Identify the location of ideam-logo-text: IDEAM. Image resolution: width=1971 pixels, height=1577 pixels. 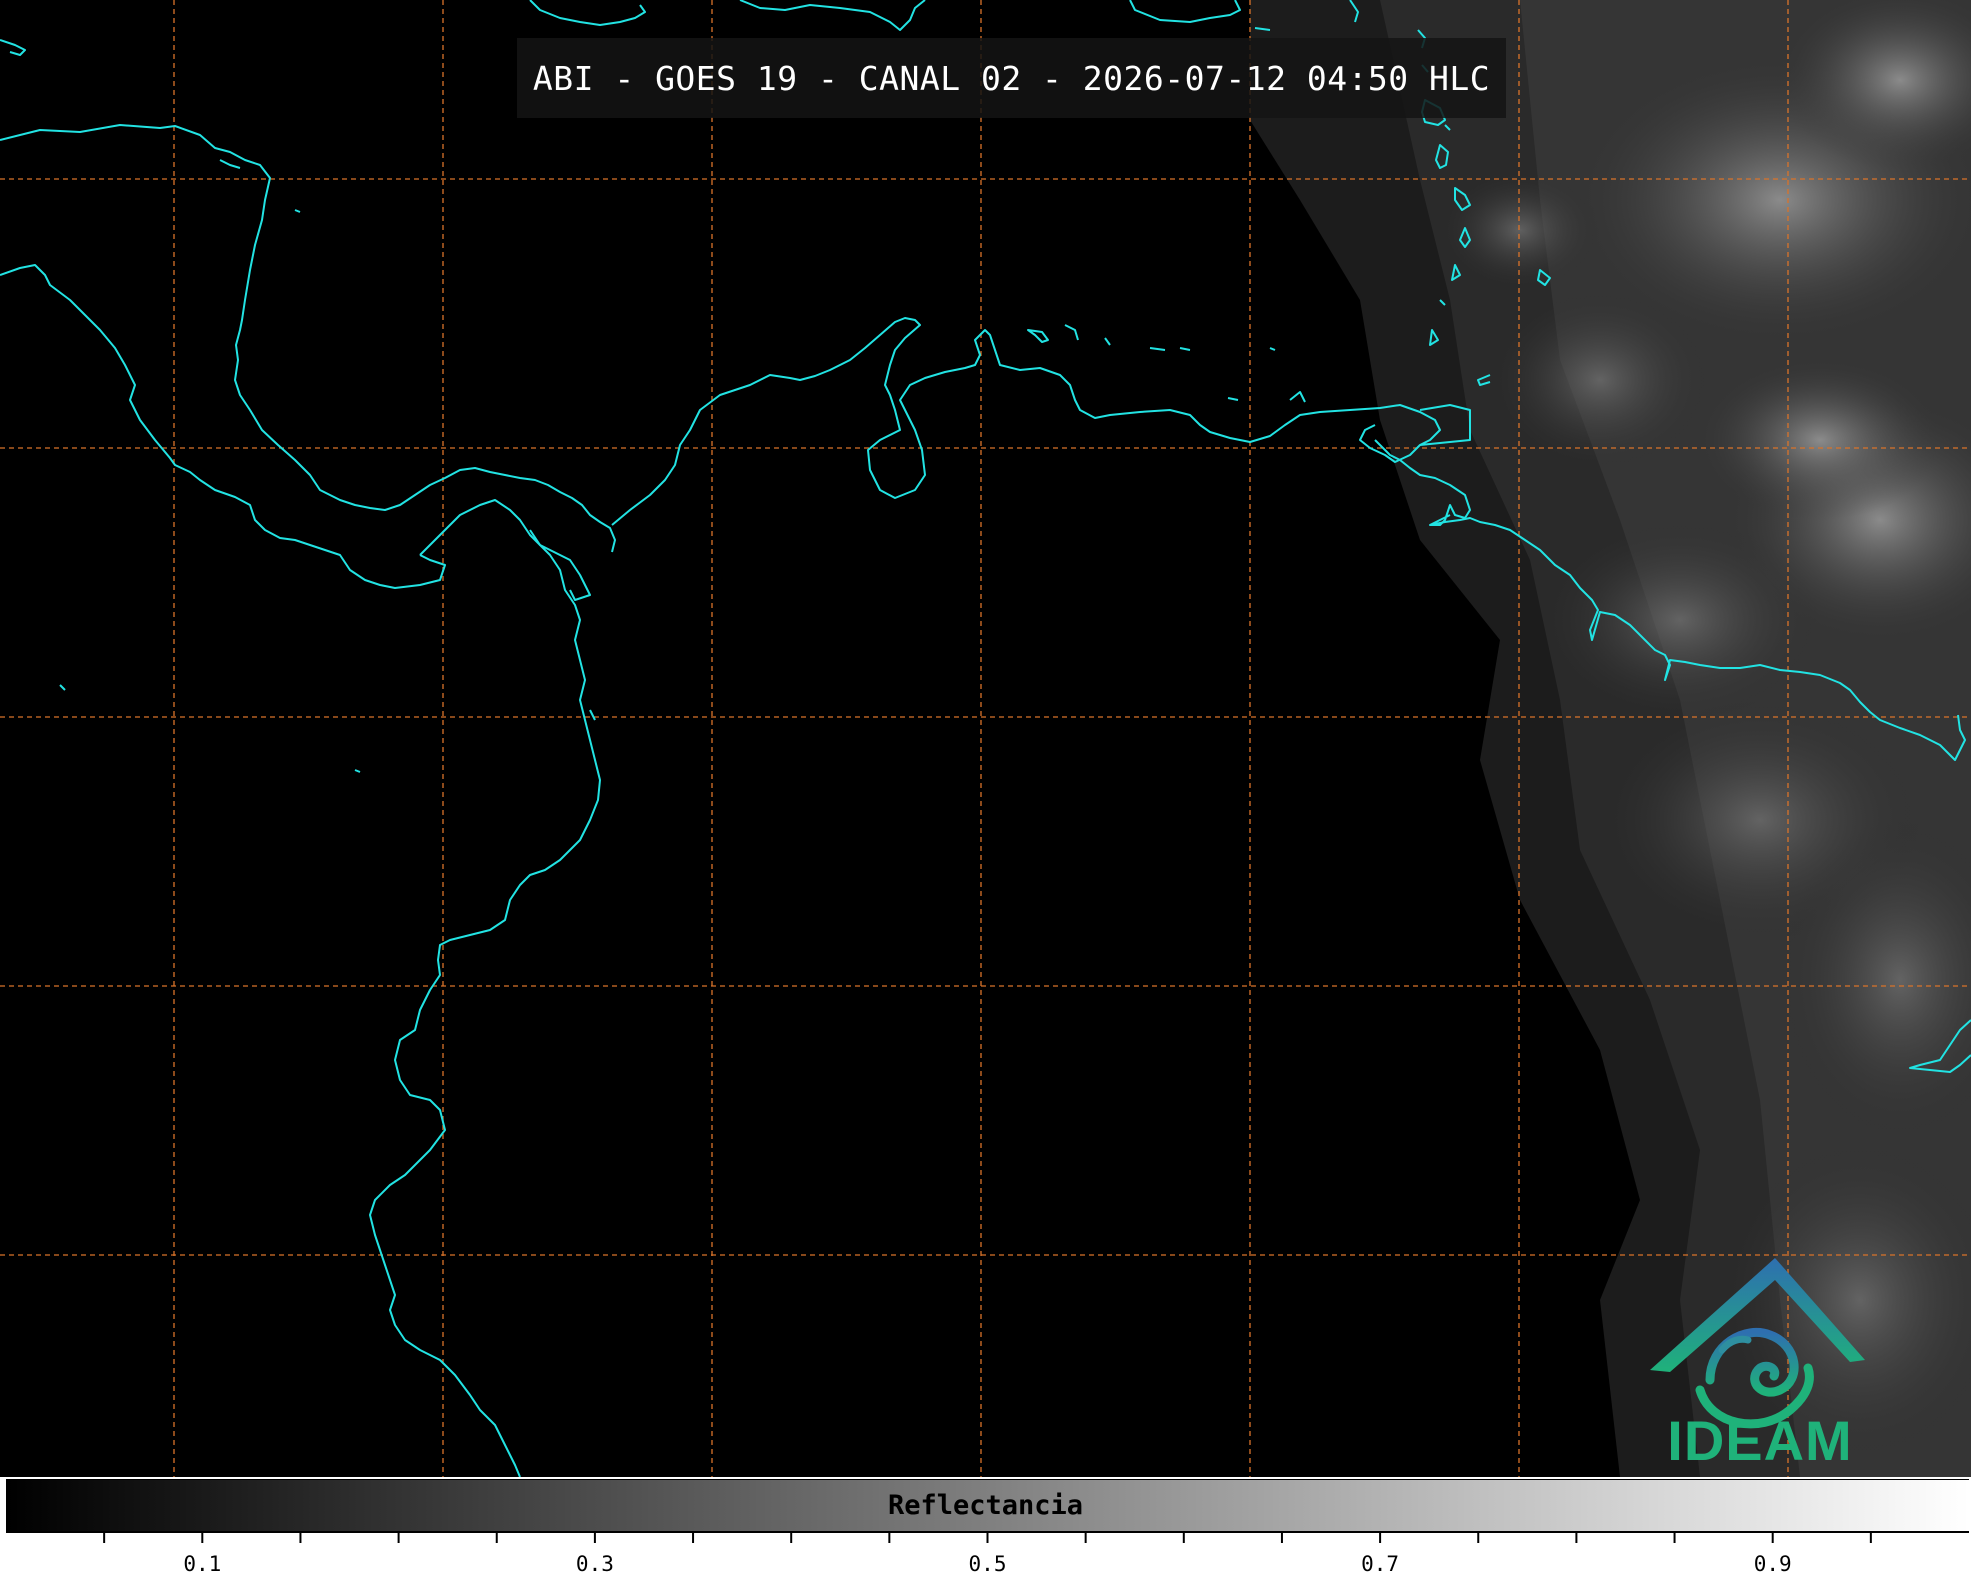
(1760, 1440).